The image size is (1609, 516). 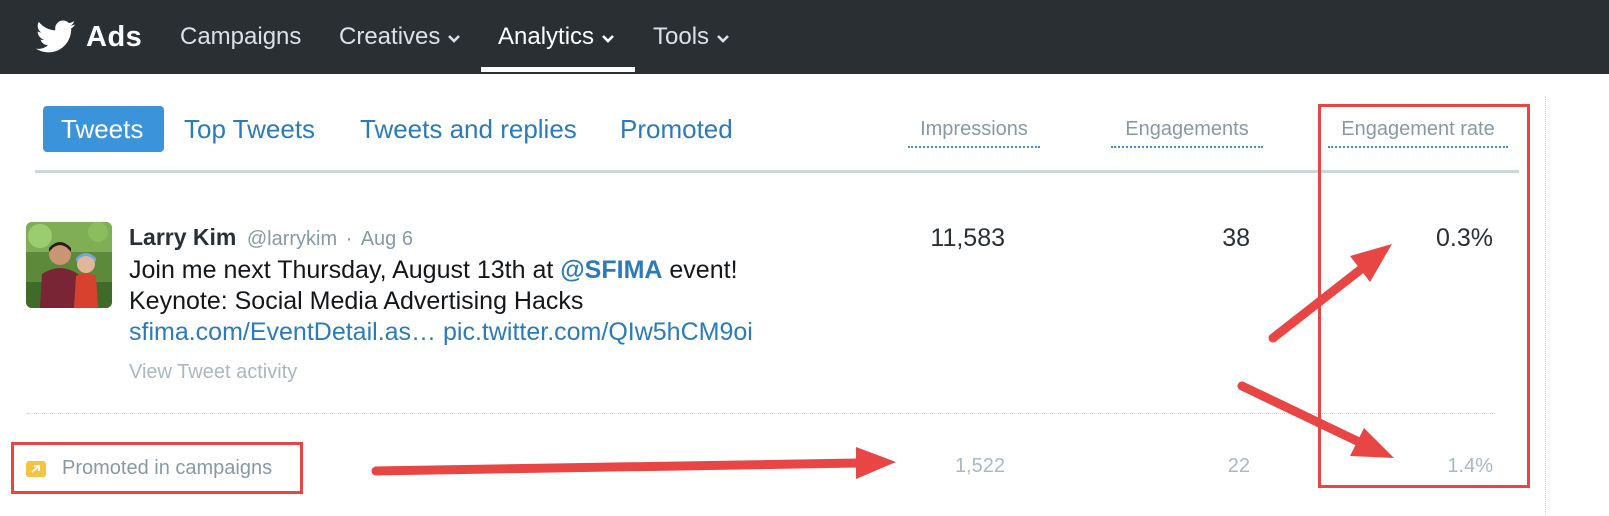 What do you see at coordinates (979, 466) in the screenshot?
I see `promoted-impressions-value: 1,522` at bounding box center [979, 466].